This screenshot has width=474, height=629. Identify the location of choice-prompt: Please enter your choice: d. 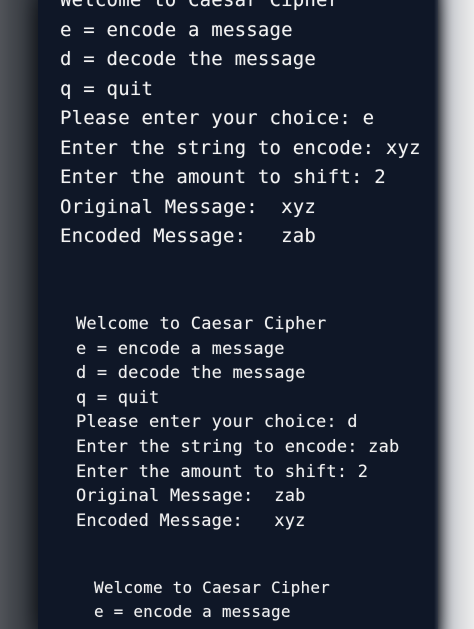
(217, 422).